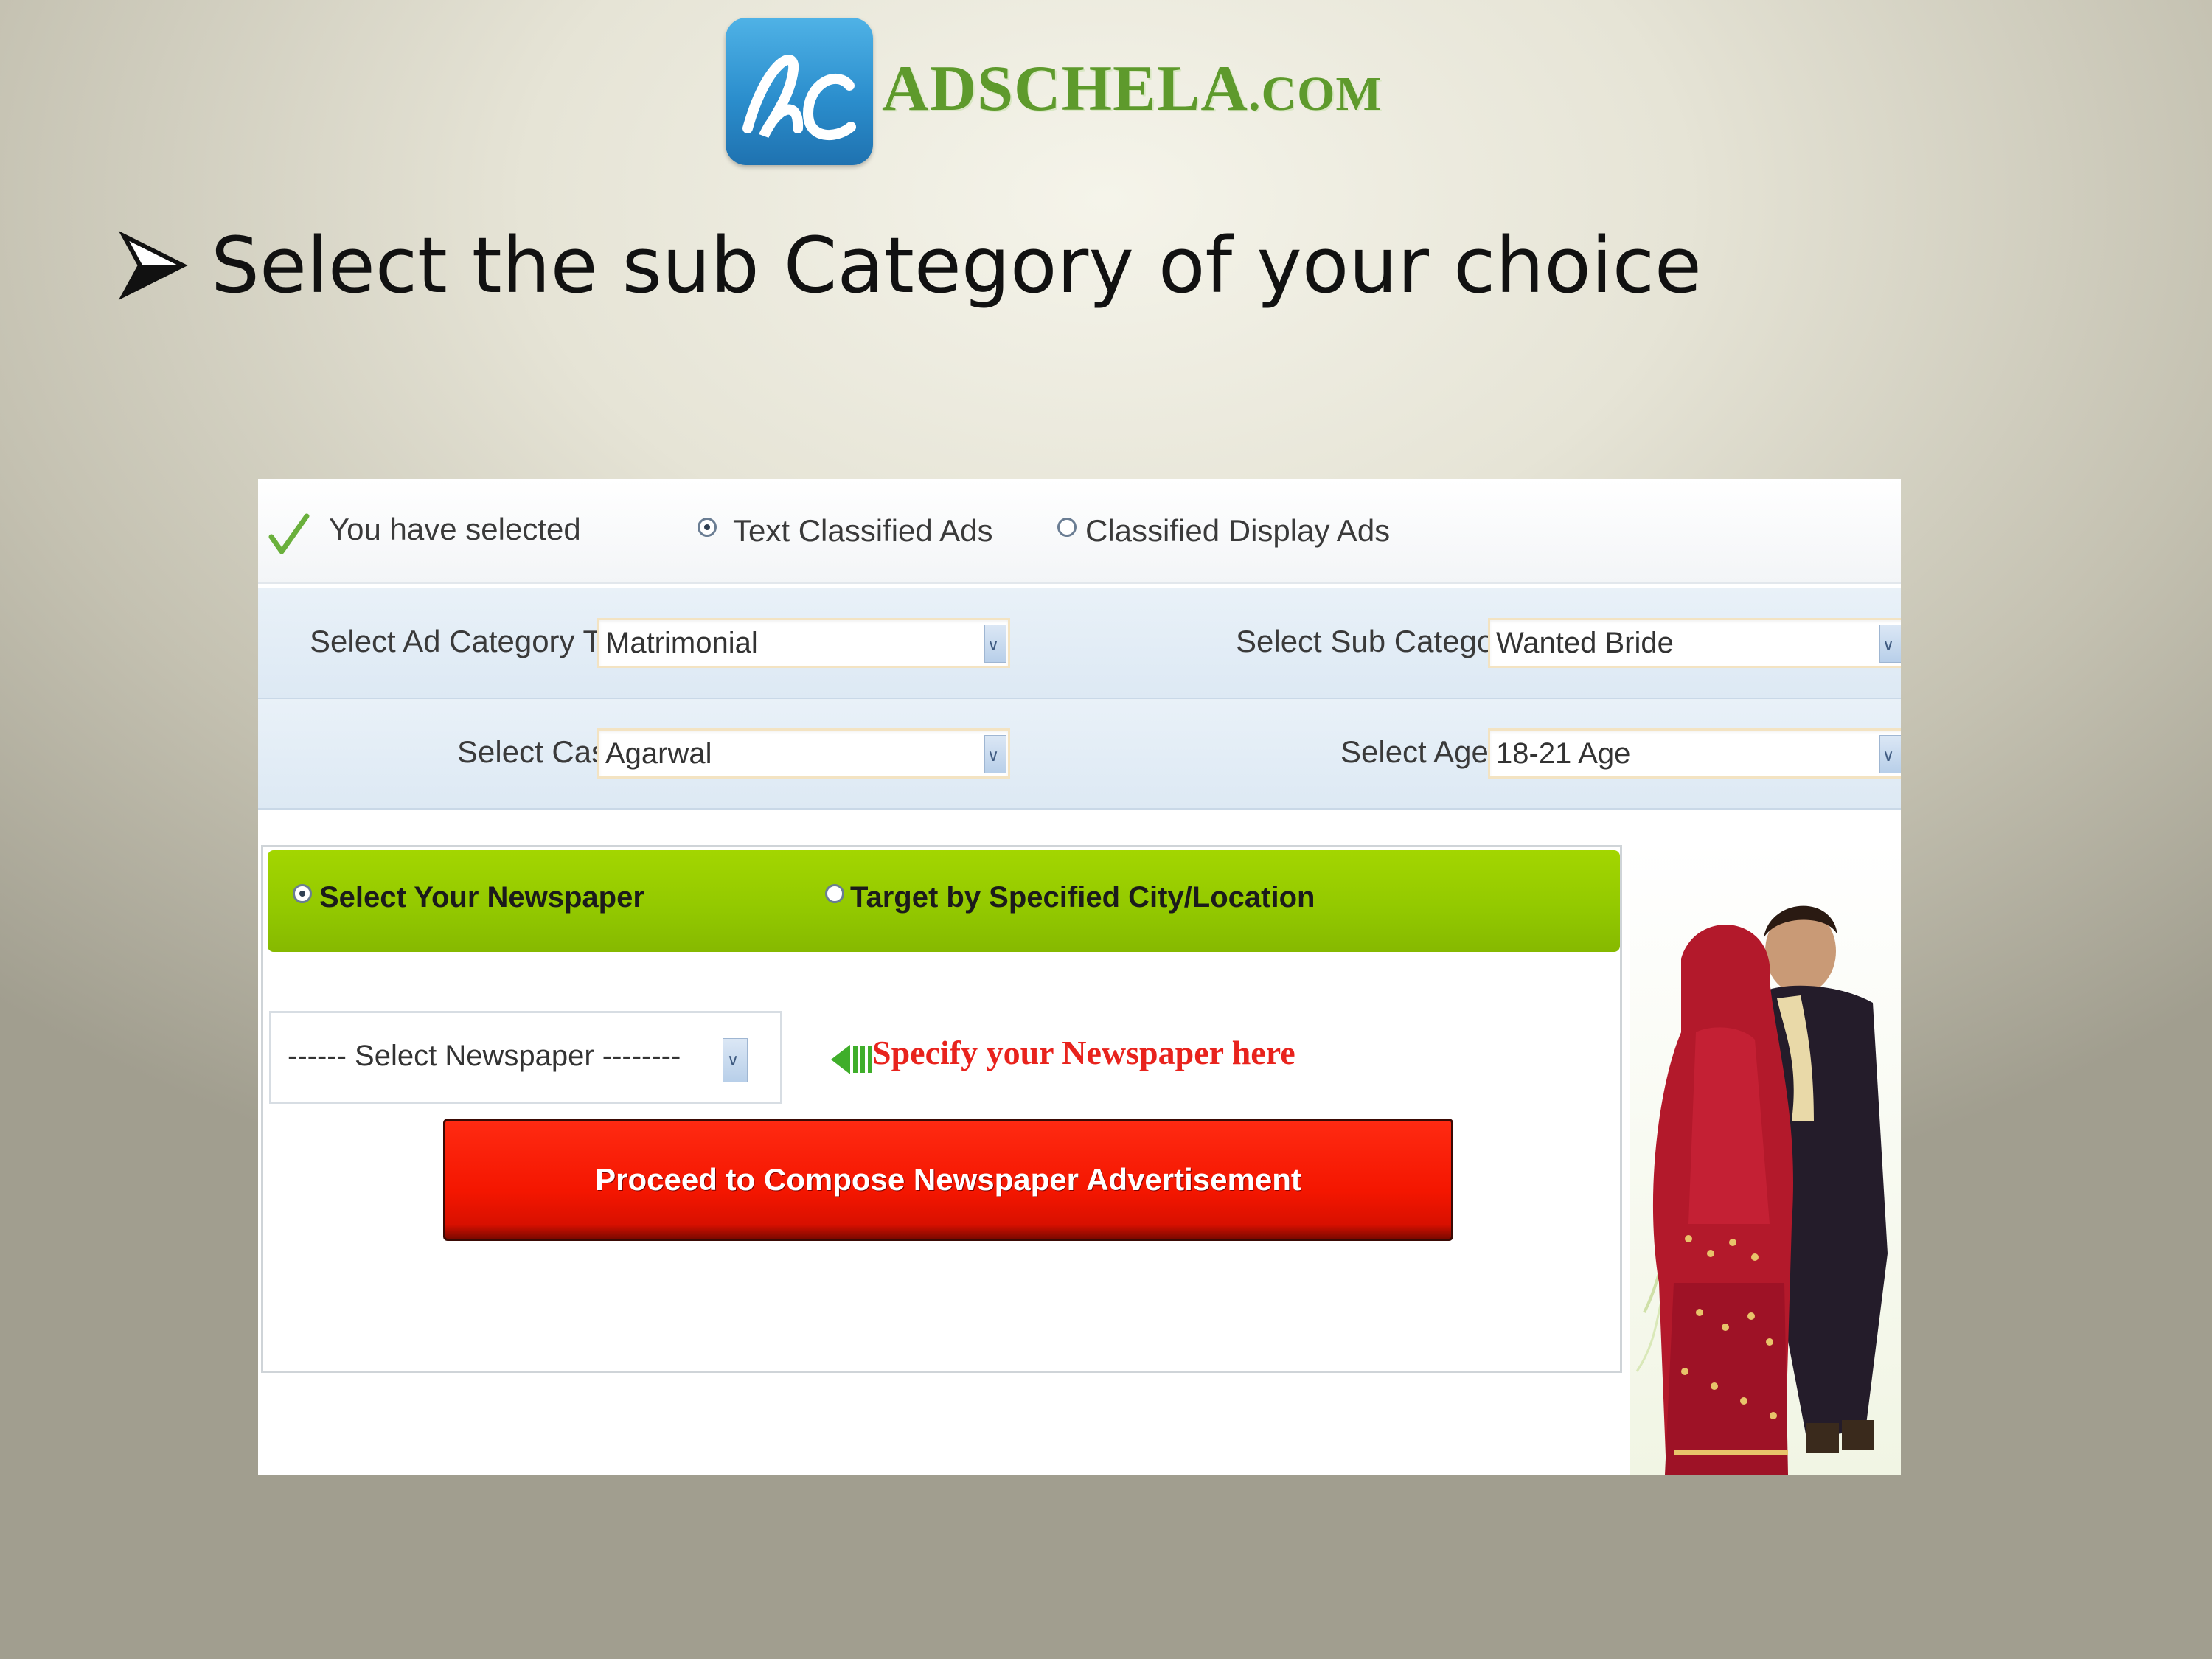 This screenshot has width=2212, height=1659. What do you see at coordinates (1082, 897) in the screenshot?
I see `radio-target-city-label: Target by Specified City/Location` at bounding box center [1082, 897].